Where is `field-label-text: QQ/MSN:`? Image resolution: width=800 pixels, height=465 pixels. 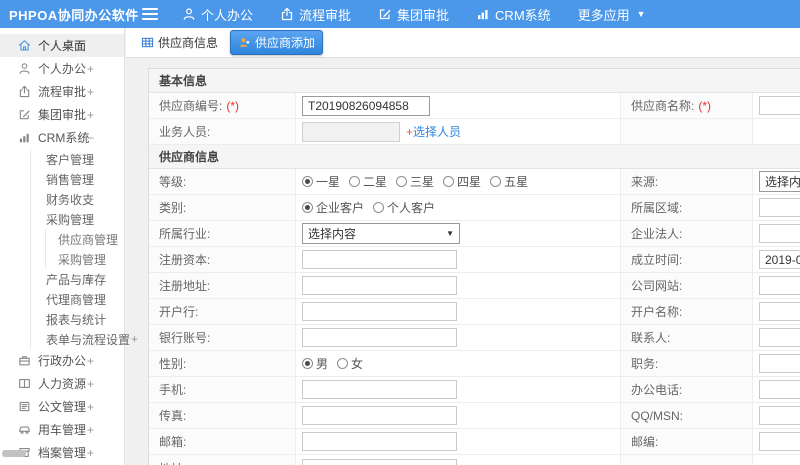 field-label-text: QQ/MSN: is located at coordinates (657, 415).